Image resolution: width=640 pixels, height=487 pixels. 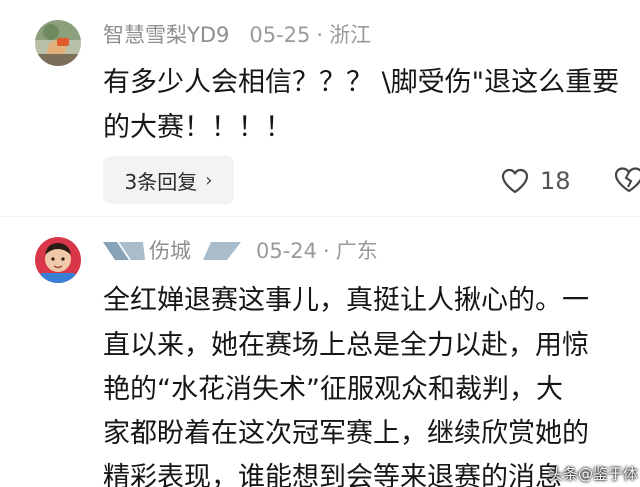 What do you see at coordinates (515, 181) in the screenshot?
I see `heart-icon` at bounding box center [515, 181].